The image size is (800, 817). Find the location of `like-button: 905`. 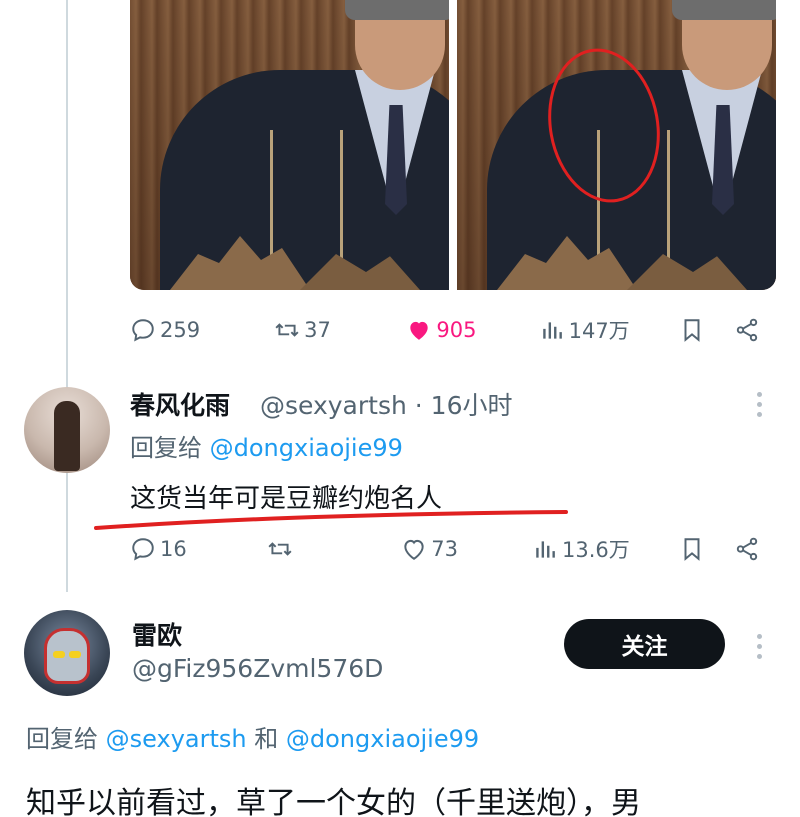

like-button: 905 is located at coordinates (472, 330).